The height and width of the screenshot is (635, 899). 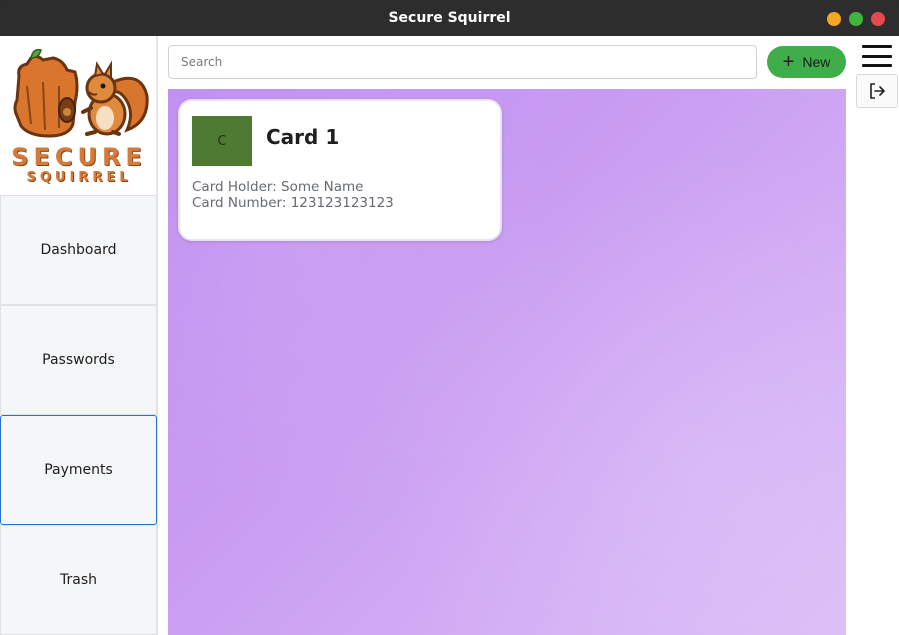 What do you see at coordinates (79, 157) in the screenshot?
I see `logo-text-secure: SECURE` at bounding box center [79, 157].